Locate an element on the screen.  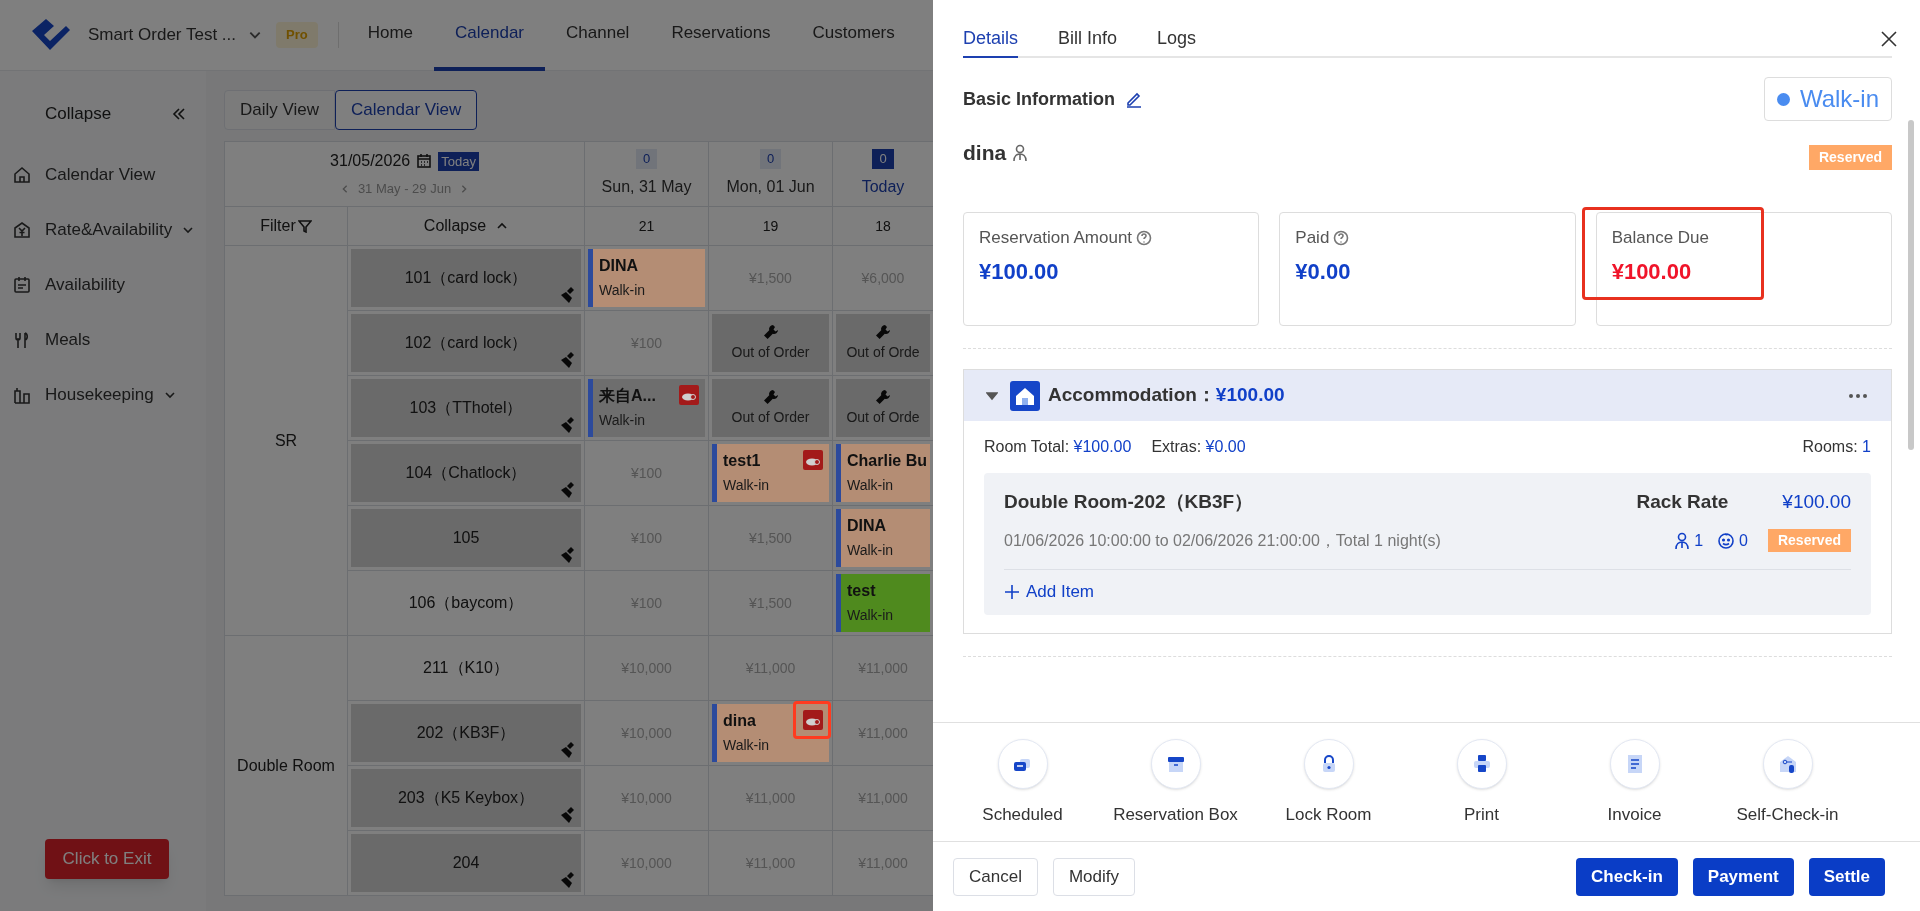
rate-value: ¥100.00 is located at coordinates (1816, 502).